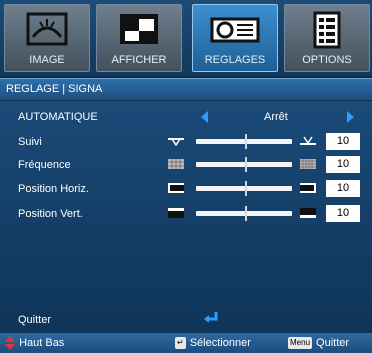  Describe the element at coordinates (343, 141) in the screenshot. I see `suivi-value: 10` at that location.